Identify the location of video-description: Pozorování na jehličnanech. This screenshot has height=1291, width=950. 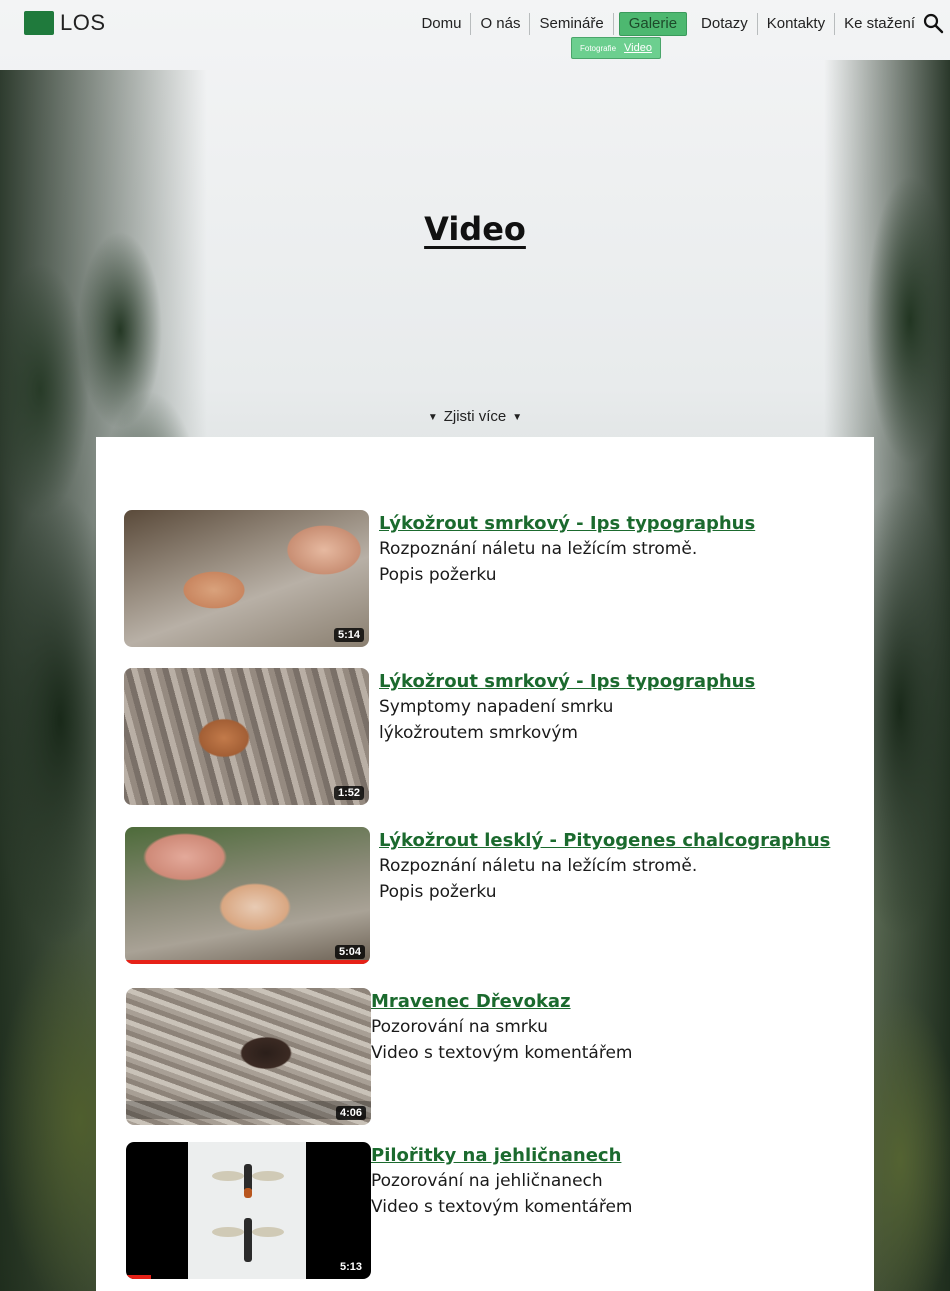
(487, 1181).